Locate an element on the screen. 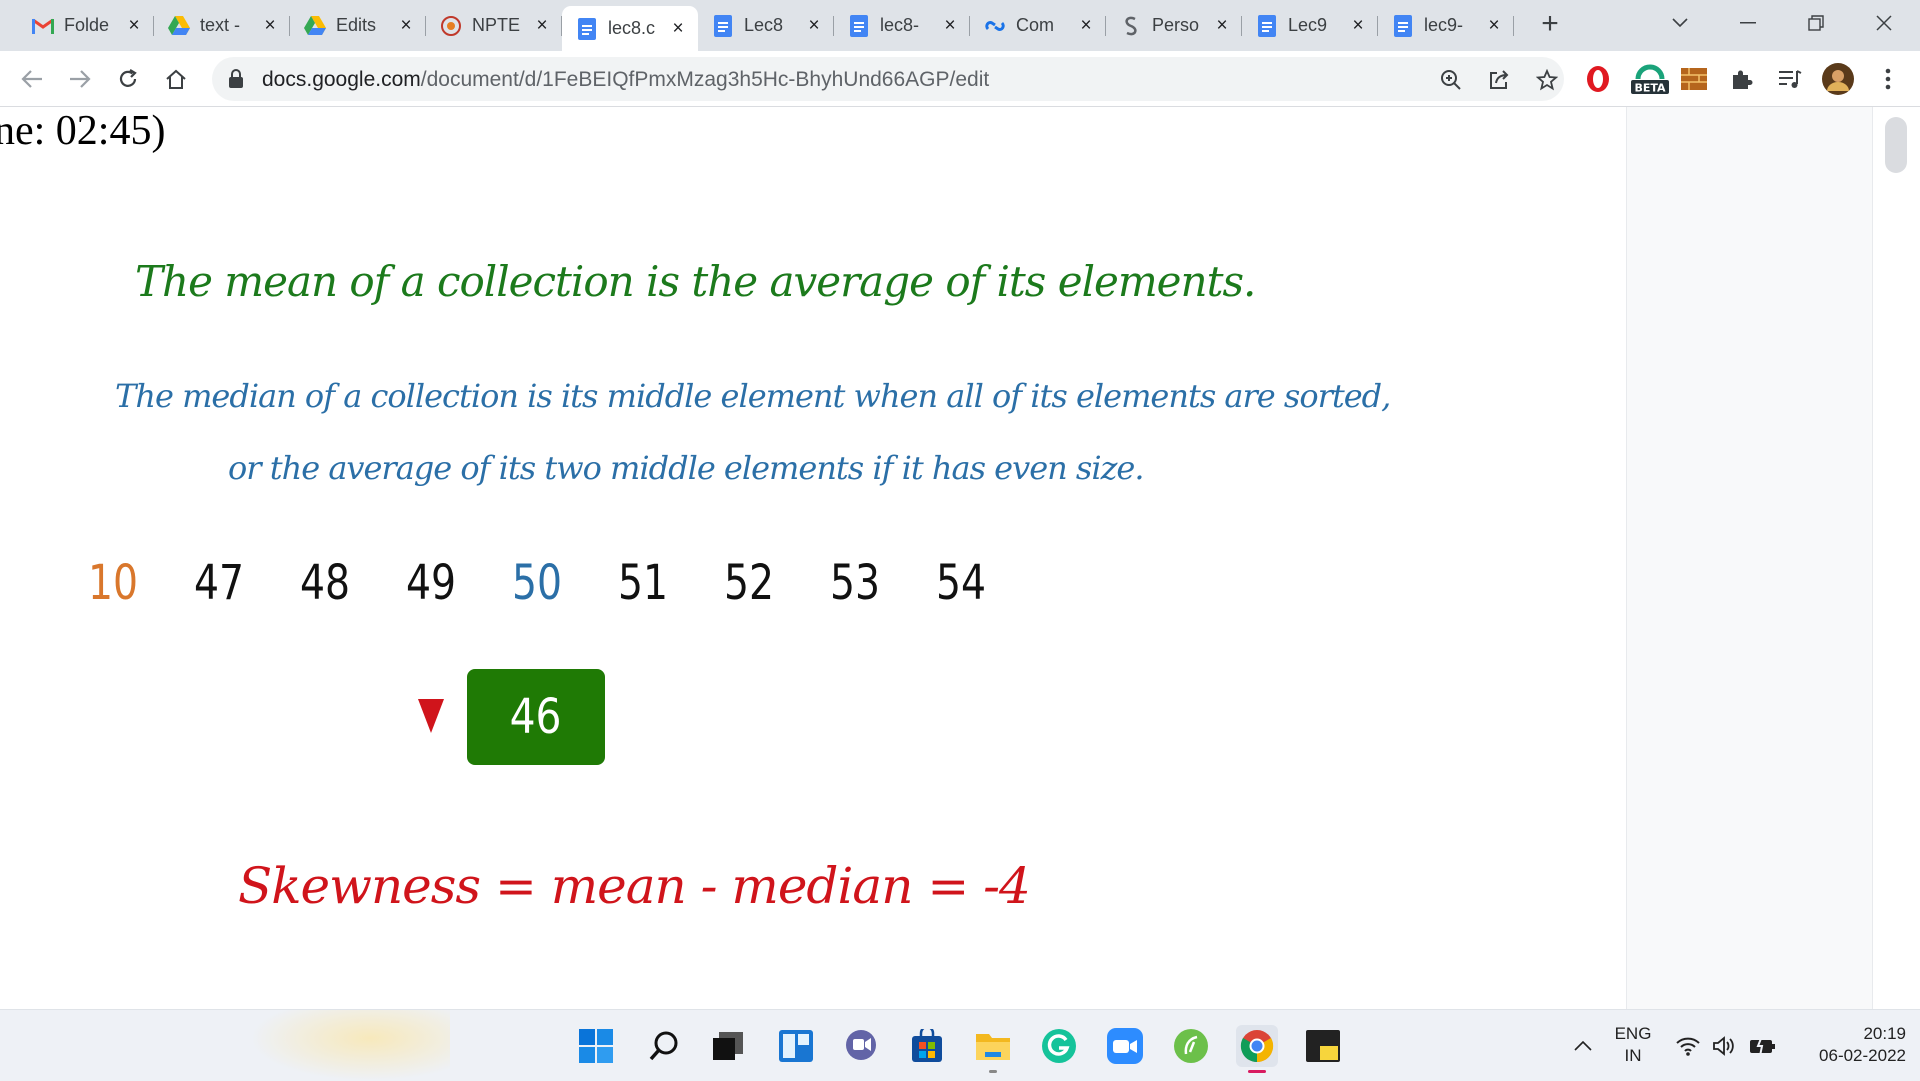 The width and height of the screenshot is (1920, 1081). evernote-icon is located at coordinates (1191, 1046).